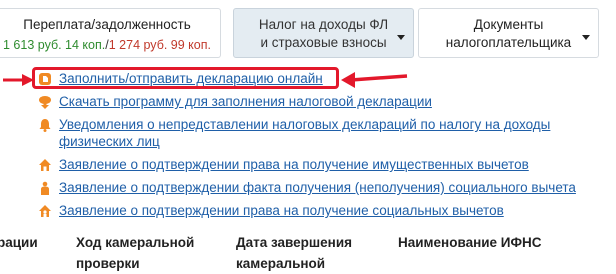 The image size is (616, 274). Describe the element at coordinates (54, 45) in the screenshot. I see `overpayment-amount: 1 613 руб. 14 коп.` at that location.